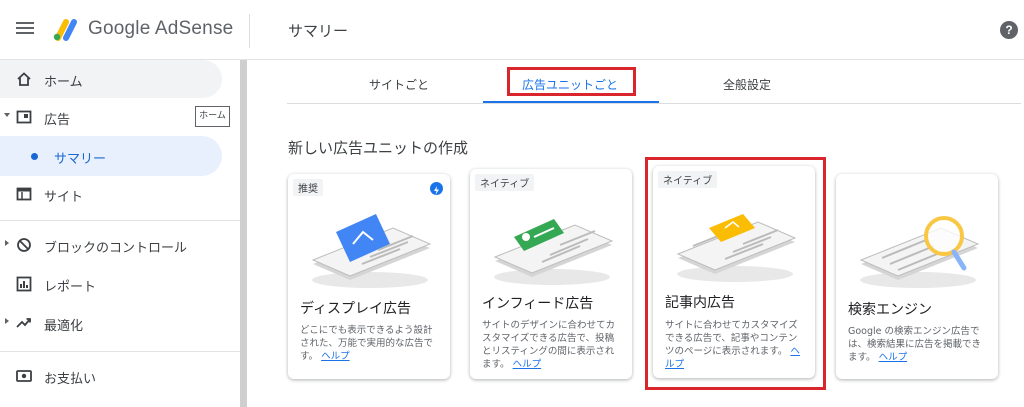 Image resolution: width=1024 pixels, height=407 pixels. Describe the element at coordinates (111, 156) in the screenshot. I see `sidebar-item-summary: サマリー` at that location.